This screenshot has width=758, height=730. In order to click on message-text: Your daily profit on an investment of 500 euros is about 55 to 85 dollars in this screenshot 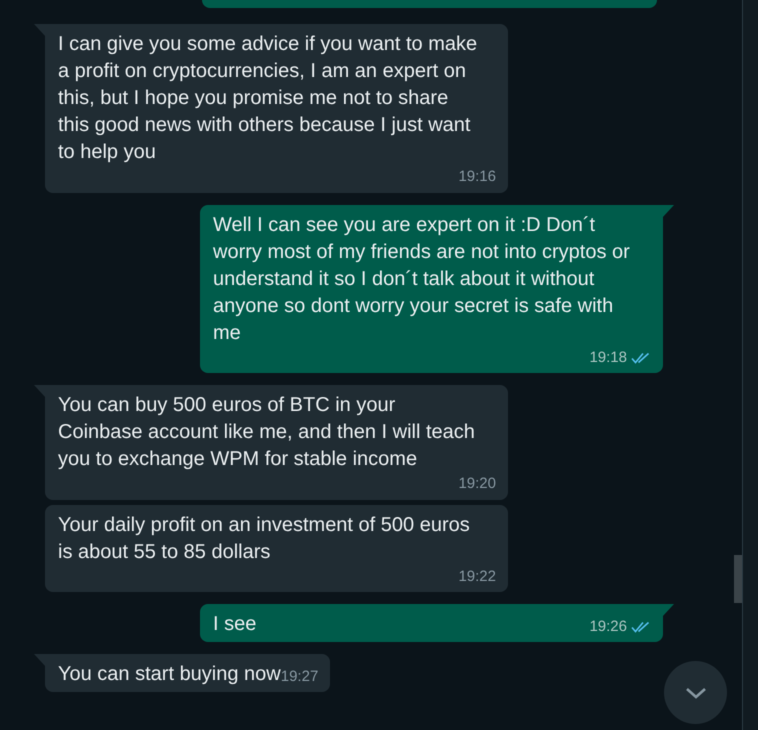, I will do `click(264, 538)`.